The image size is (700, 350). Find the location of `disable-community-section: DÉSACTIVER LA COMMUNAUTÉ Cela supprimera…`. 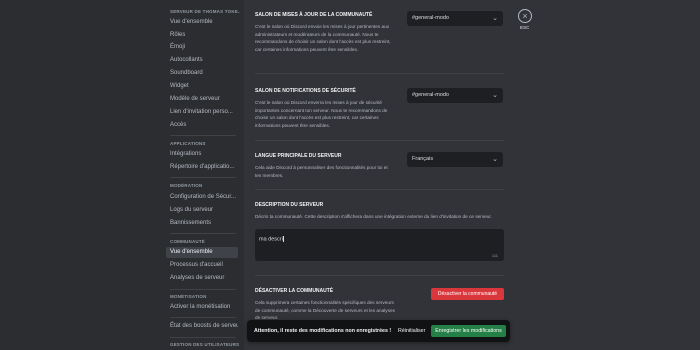

disable-community-section: DÉSACTIVER LA COMMUNAUTÉ Cela supprimera… is located at coordinates (325, 305).